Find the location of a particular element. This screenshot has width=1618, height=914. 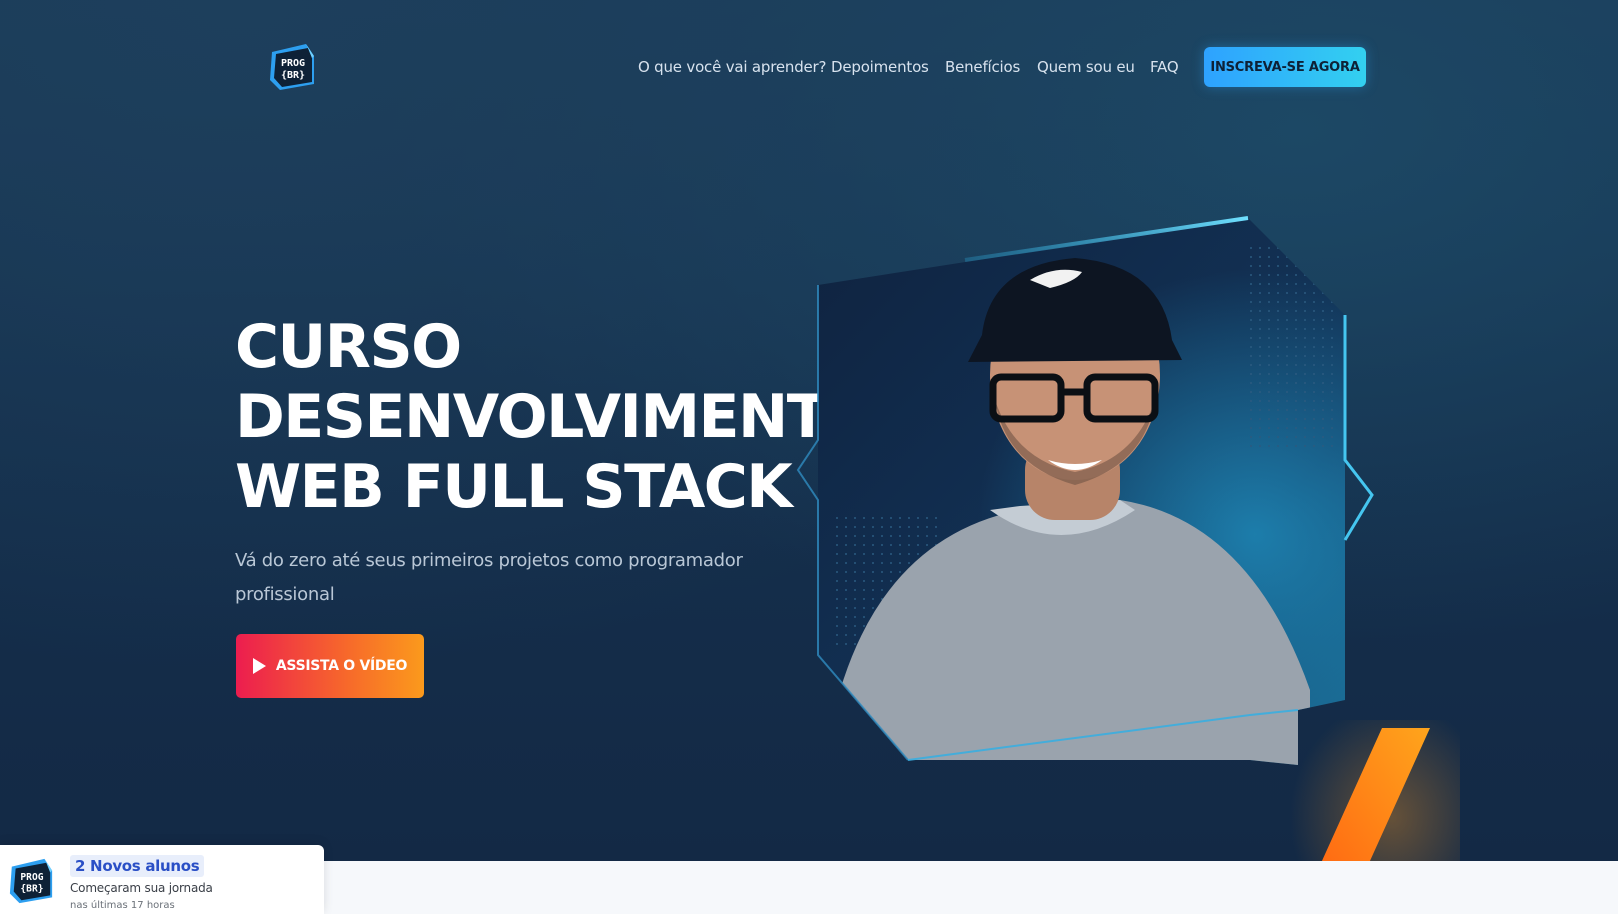

watch-video-button: ASSISTA O VÍDEO is located at coordinates (330, 666).